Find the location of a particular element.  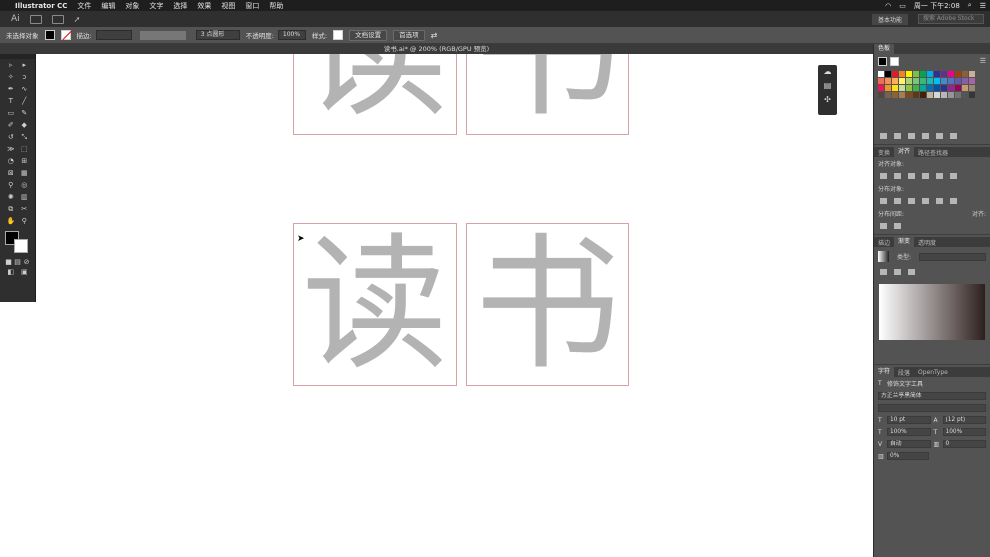

spotlight-icon: ⌕ is located at coordinates (970, 5).